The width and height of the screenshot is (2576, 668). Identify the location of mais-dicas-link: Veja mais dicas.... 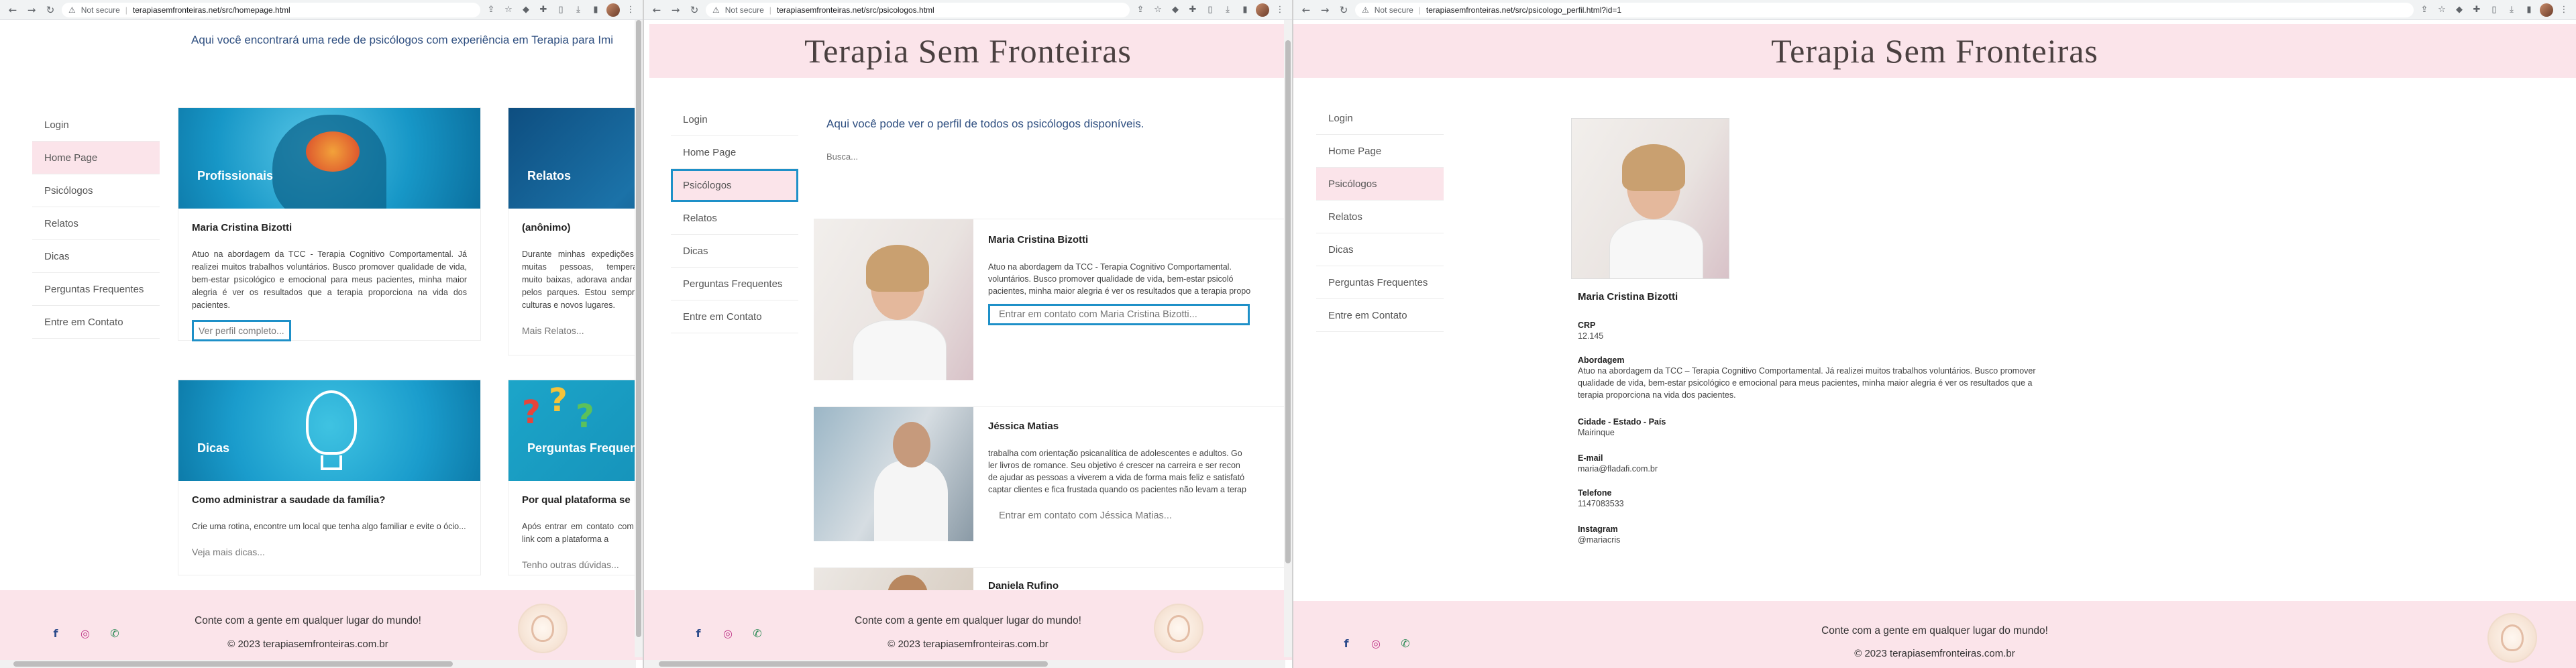
(232, 552).